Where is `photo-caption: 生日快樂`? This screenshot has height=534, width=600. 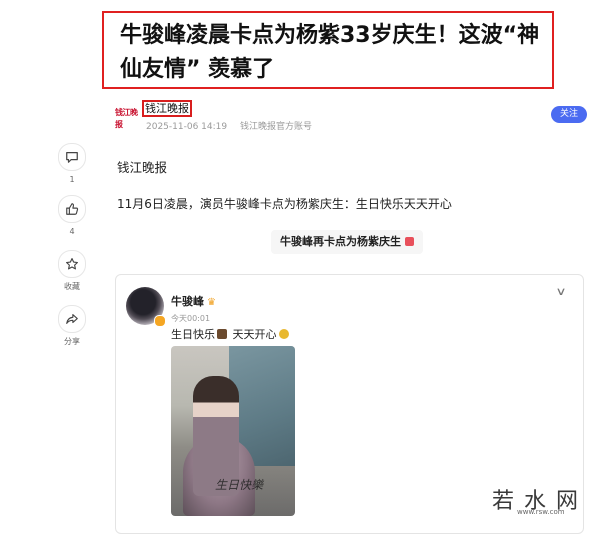 photo-caption: 生日快樂 is located at coordinates (239, 485).